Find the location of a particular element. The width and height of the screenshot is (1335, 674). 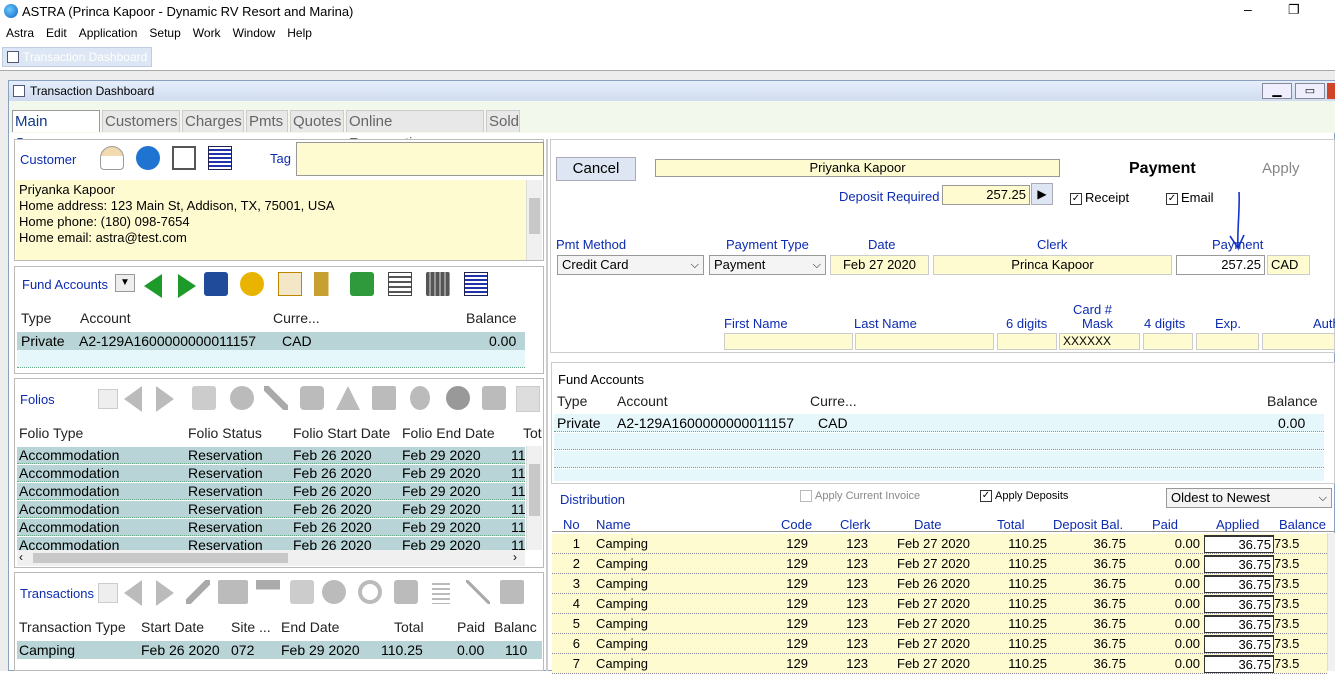

email-checkbox: ✓ Email is located at coordinates (1190, 197).